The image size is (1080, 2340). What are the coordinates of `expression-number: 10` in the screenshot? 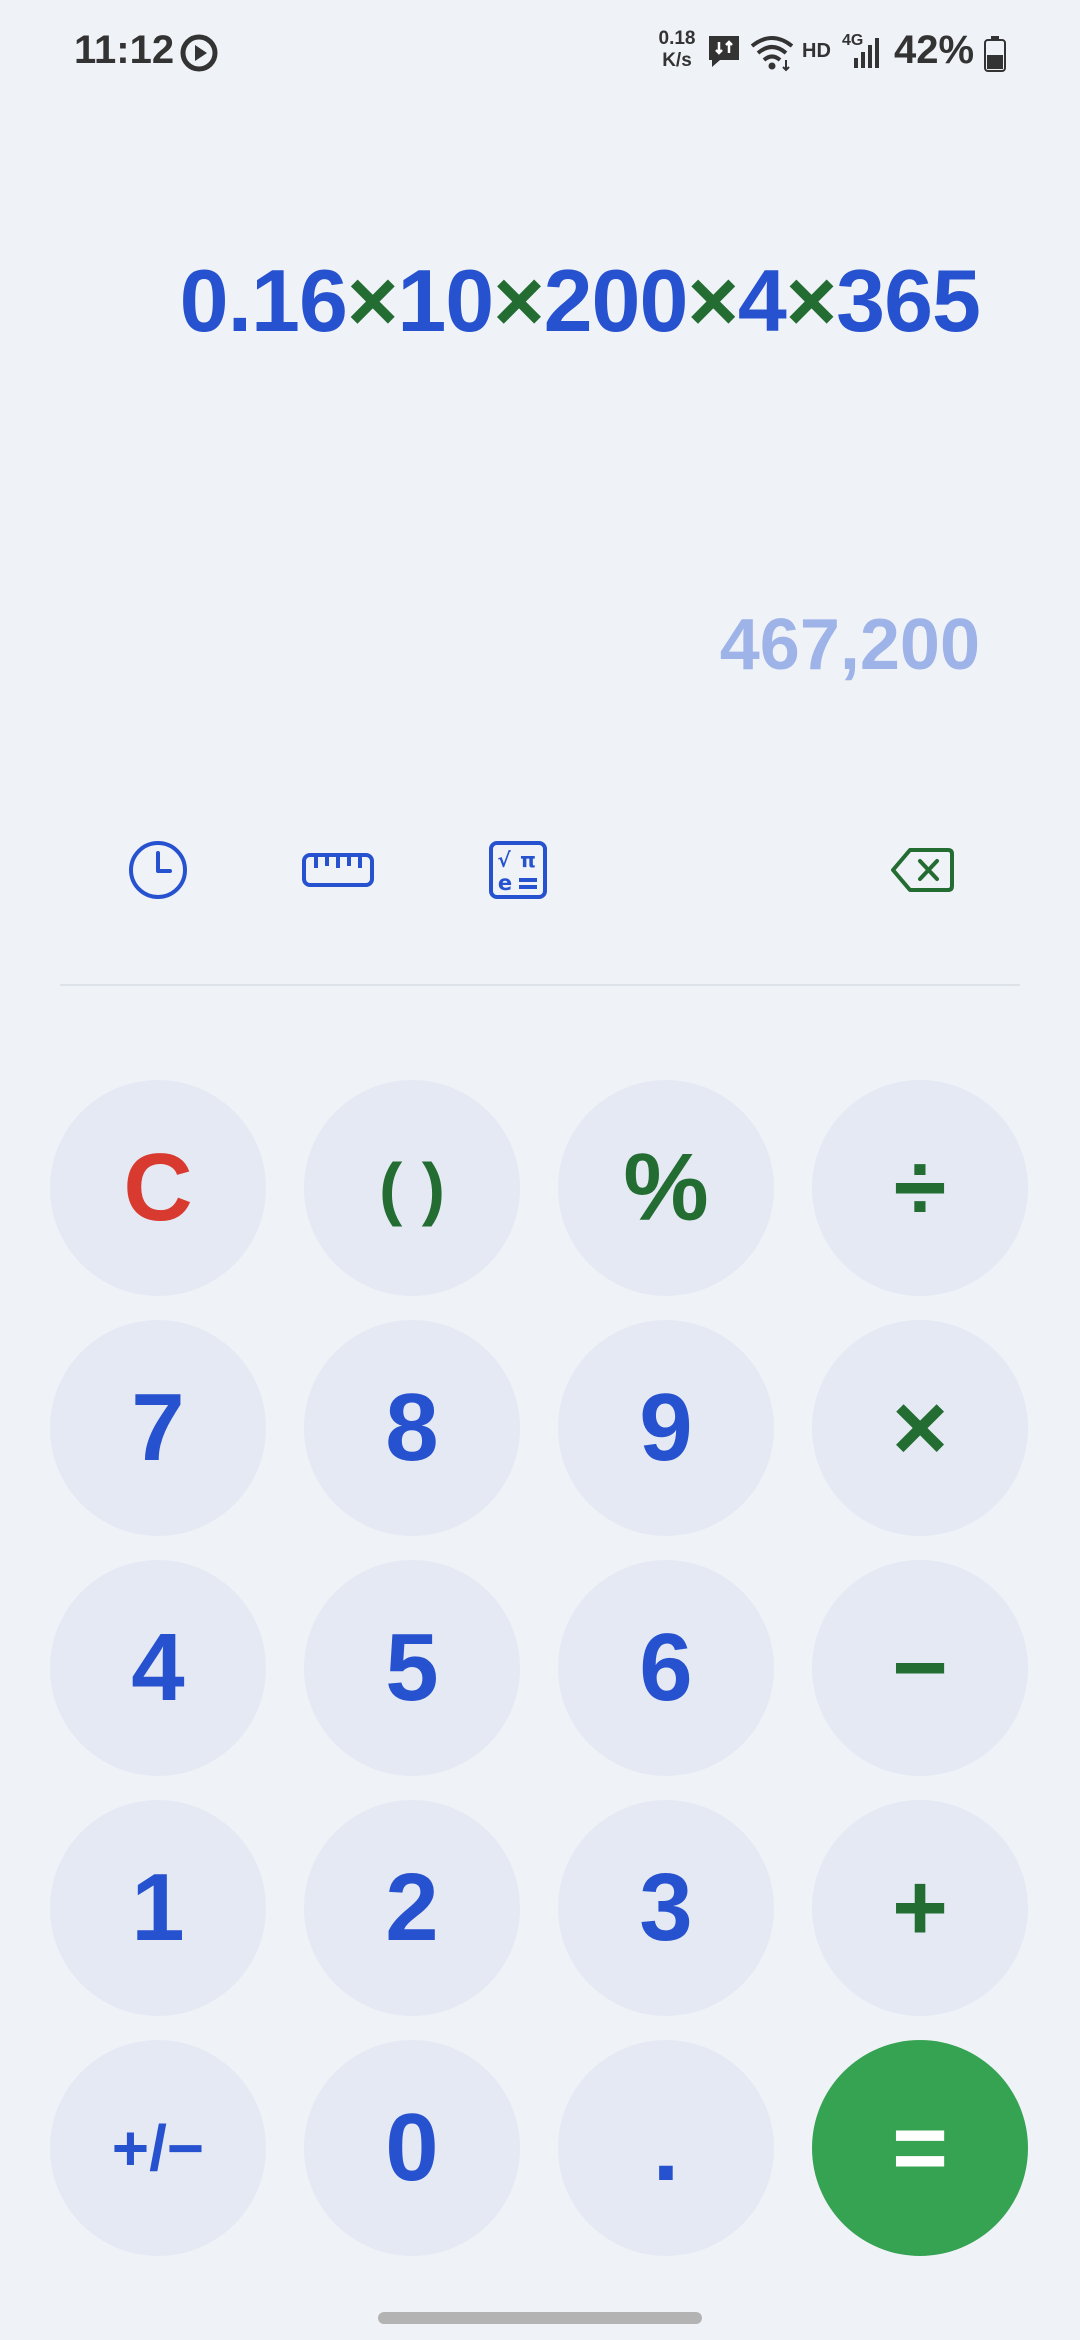 It's located at (445, 300).